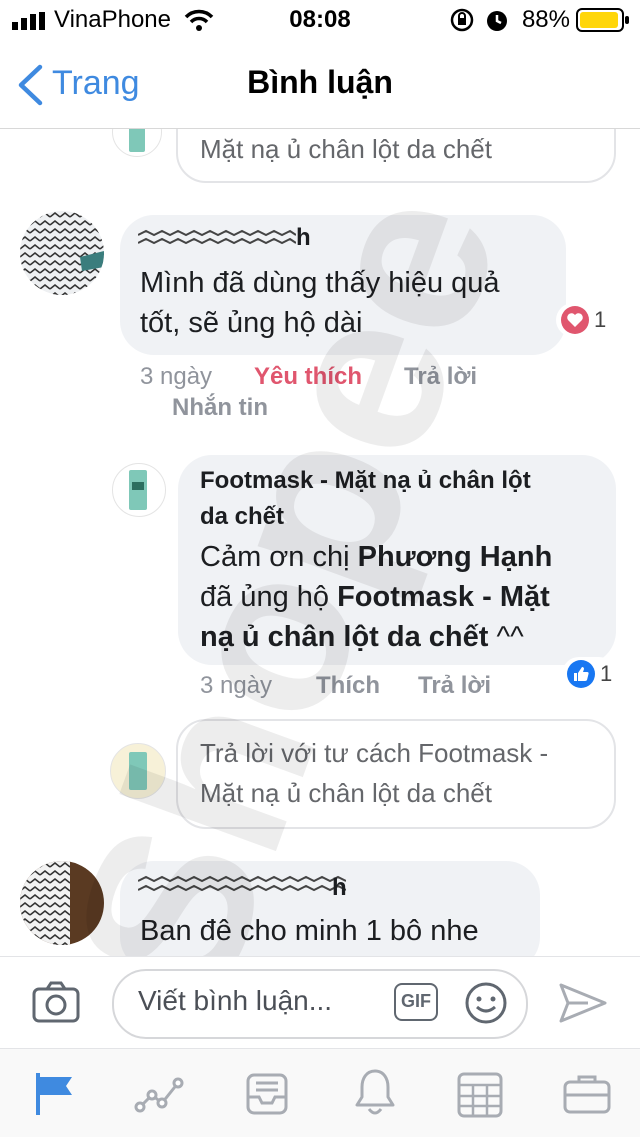 The width and height of the screenshot is (640, 1137). Describe the element at coordinates (344, 637) in the screenshot. I see `mentioned-page-cont: nạ ủ chân lột da chết` at that location.